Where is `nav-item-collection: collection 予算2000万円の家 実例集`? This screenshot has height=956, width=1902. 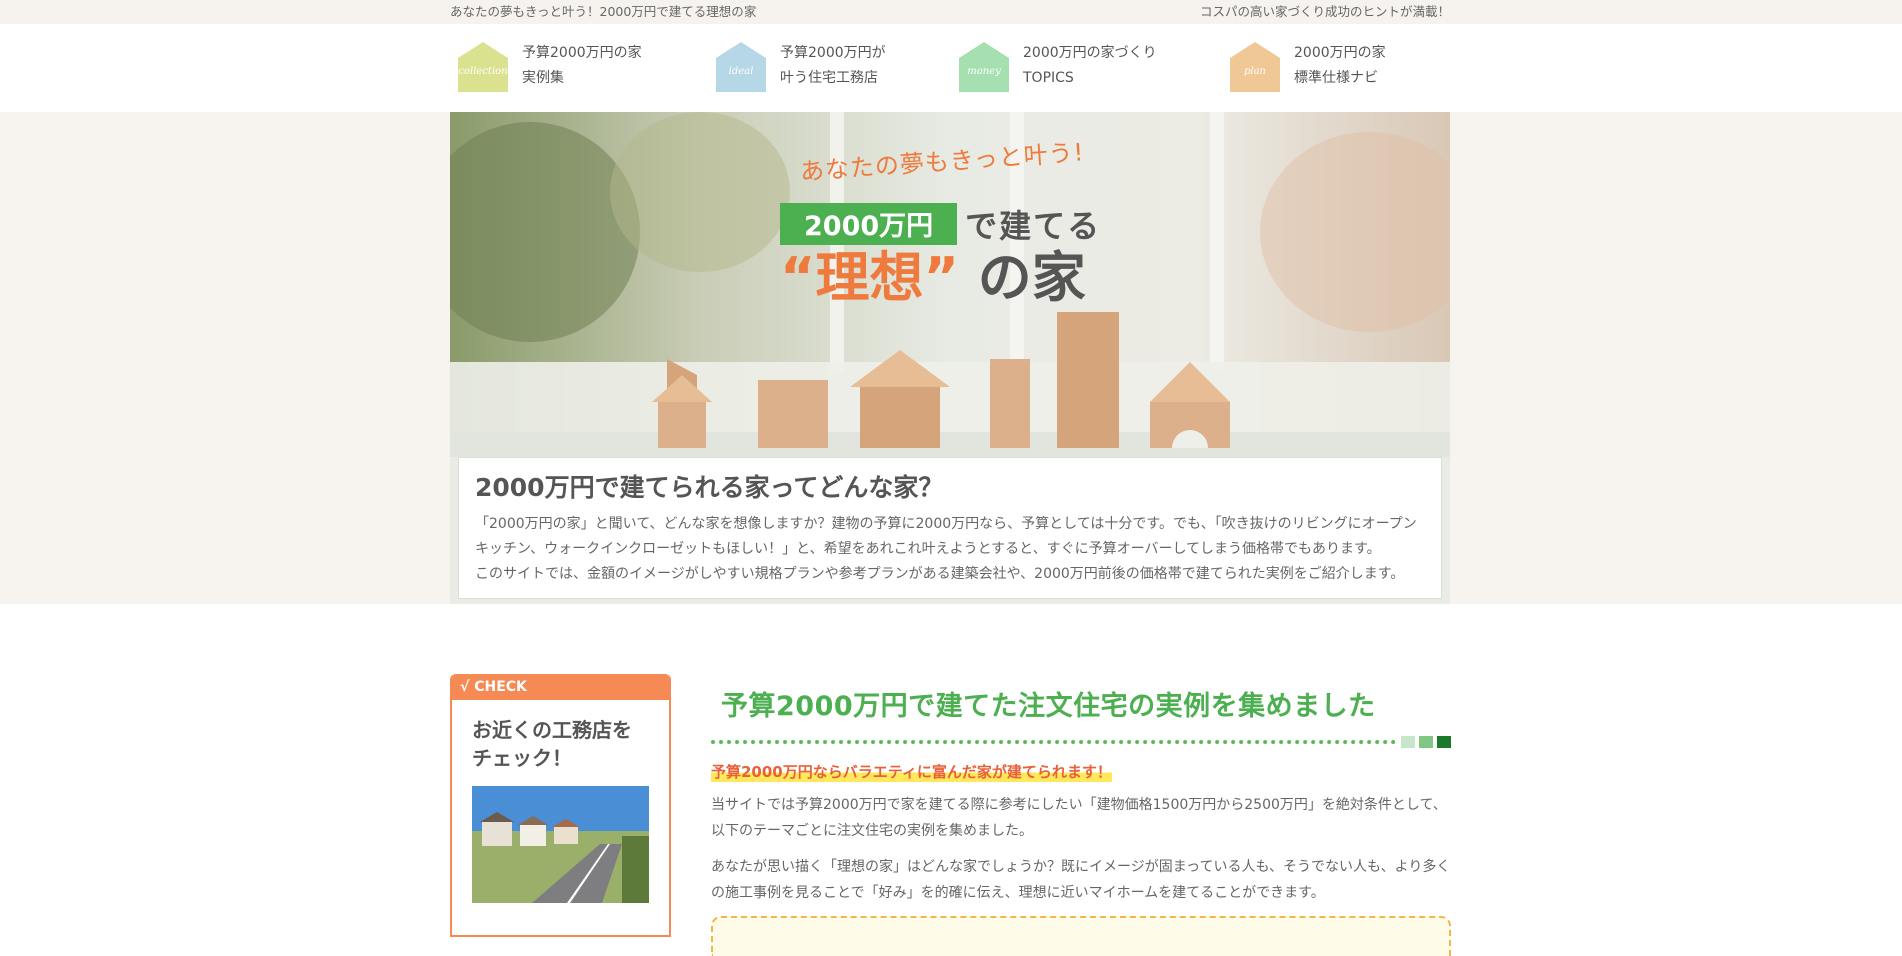 nav-item-collection: collection 予算2000万円の家 実例集 is located at coordinates (549, 66).